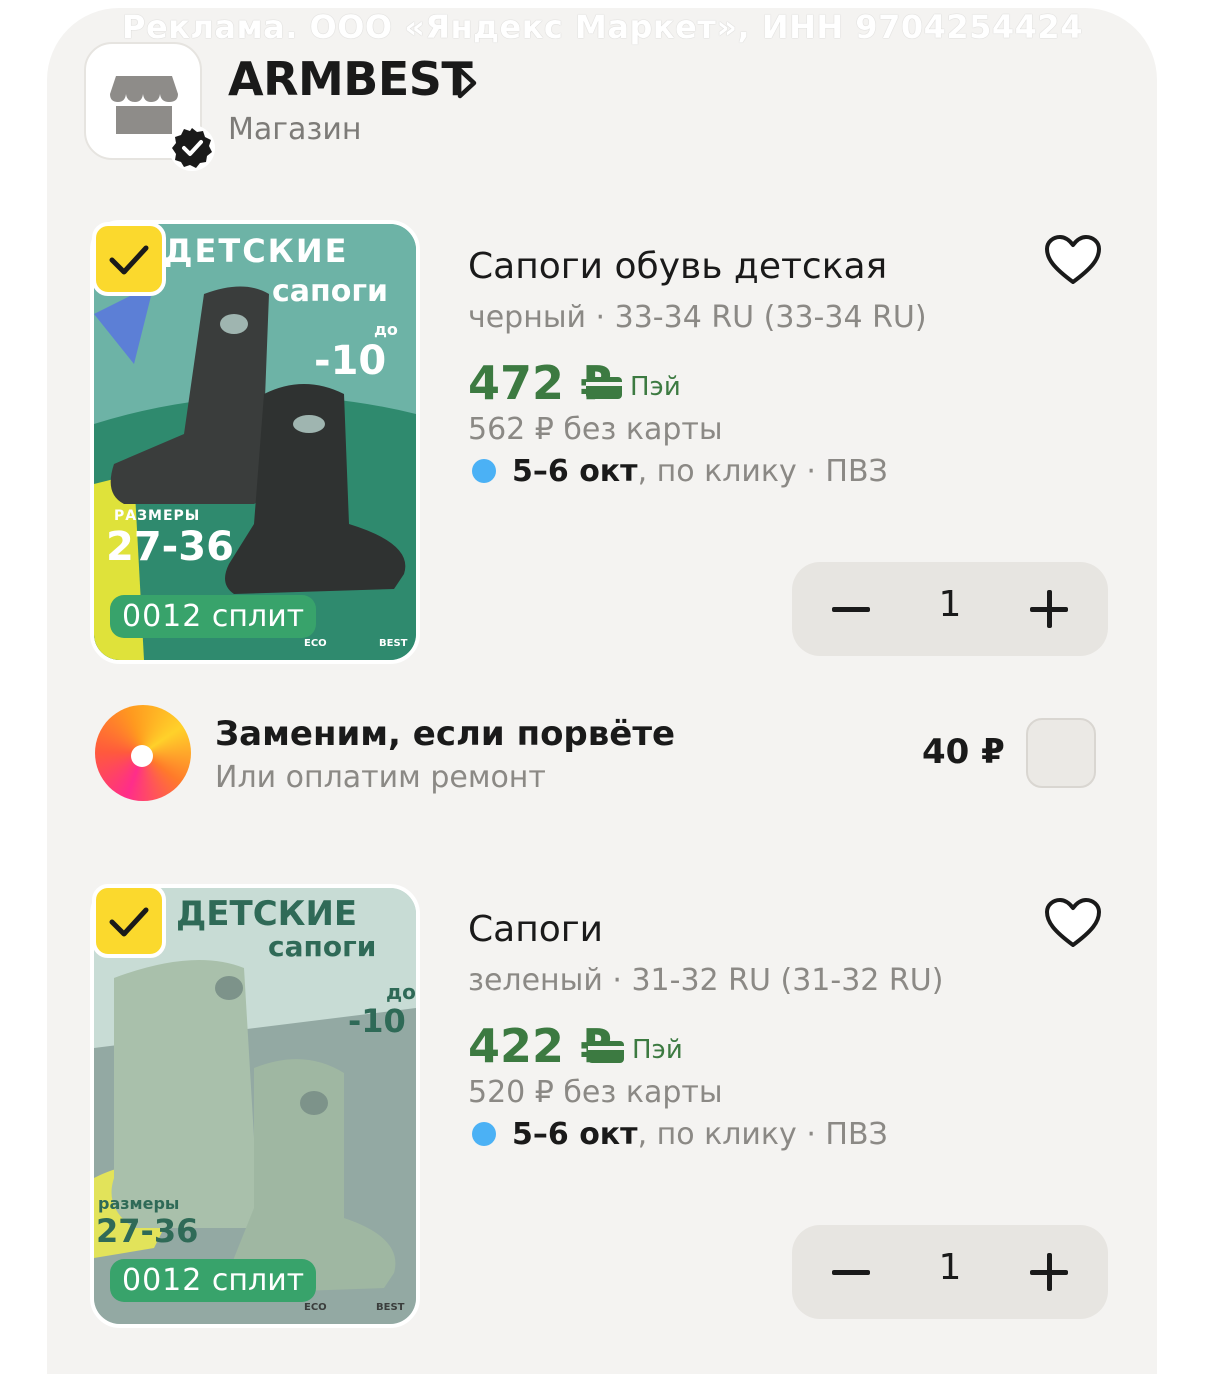 The width and height of the screenshot is (1205, 1374). I want to click on insurance-checkbox, so click(1061, 753).